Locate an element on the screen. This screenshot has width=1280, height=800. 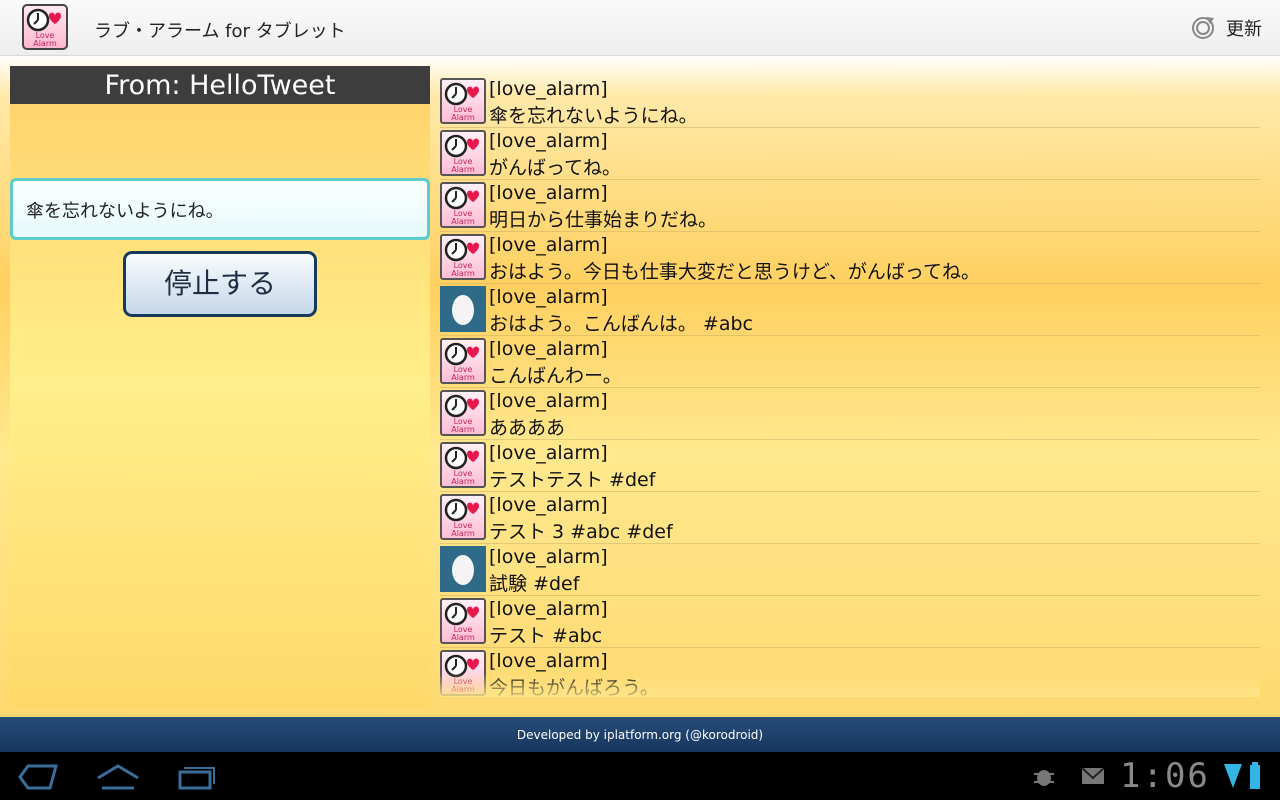
tweet-text: こんばんわー。 is located at coordinates (555, 376).